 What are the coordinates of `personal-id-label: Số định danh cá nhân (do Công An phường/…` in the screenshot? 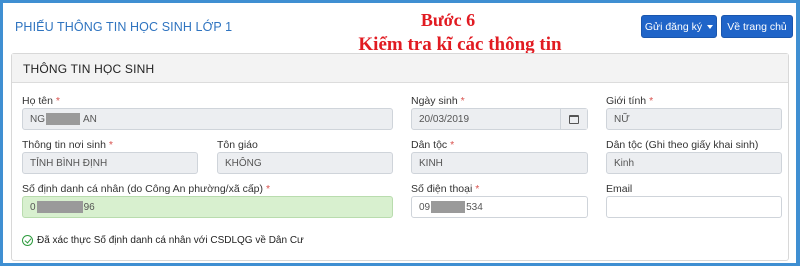 It's located at (146, 189).